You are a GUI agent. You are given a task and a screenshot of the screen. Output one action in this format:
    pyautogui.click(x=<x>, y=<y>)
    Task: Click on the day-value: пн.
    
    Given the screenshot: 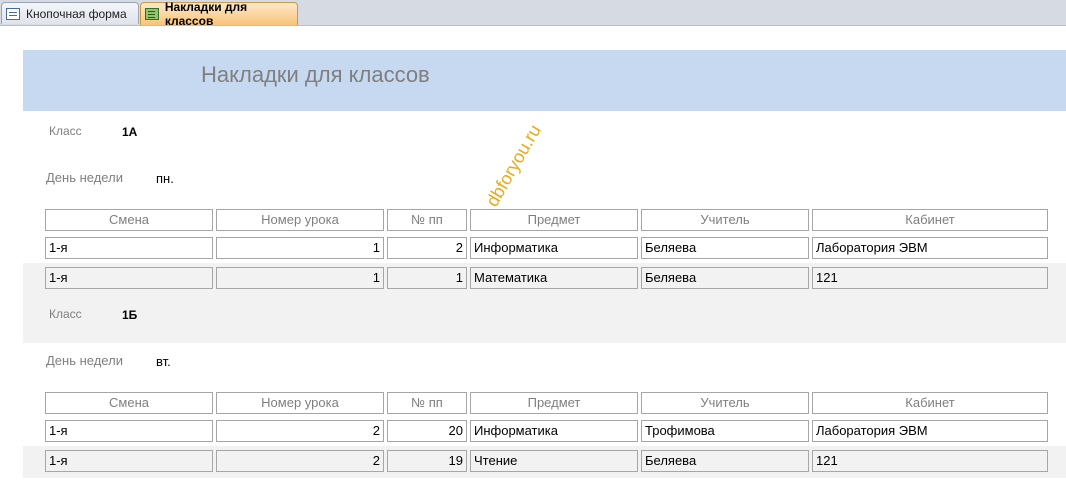 What is the action you would take?
    pyautogui.click(x=165, y=178)
    